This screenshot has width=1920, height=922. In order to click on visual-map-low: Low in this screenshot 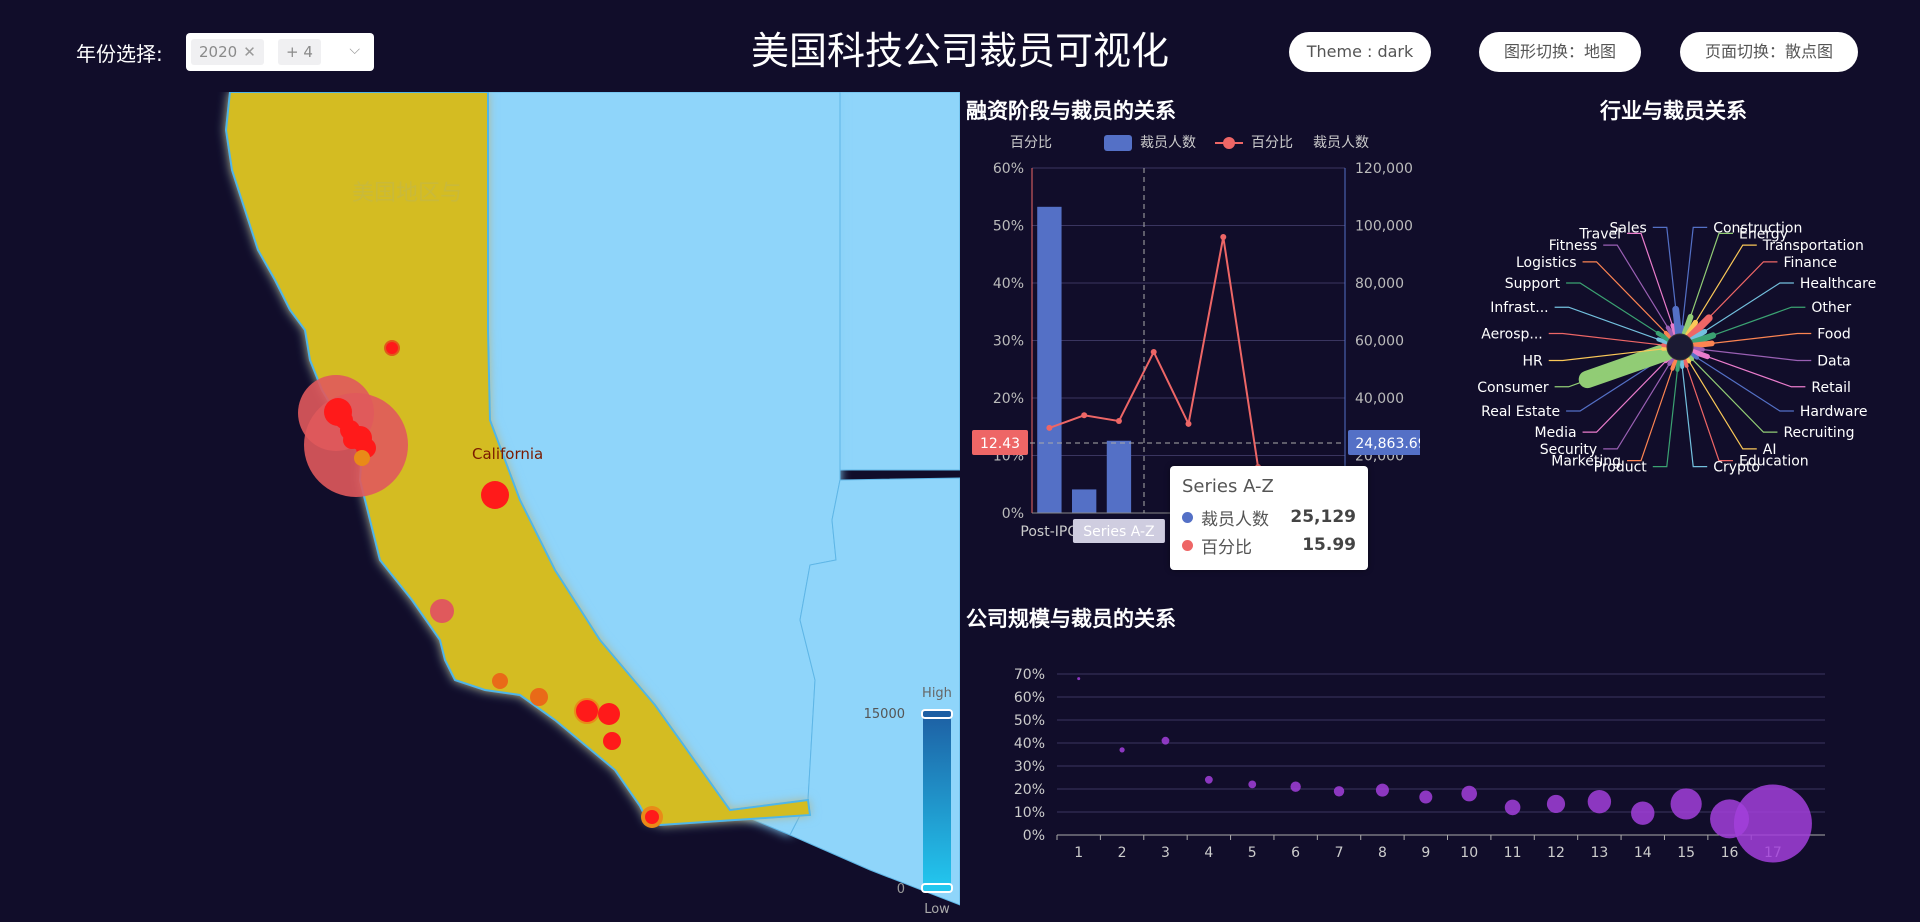, I will do `click(937, 909)`.